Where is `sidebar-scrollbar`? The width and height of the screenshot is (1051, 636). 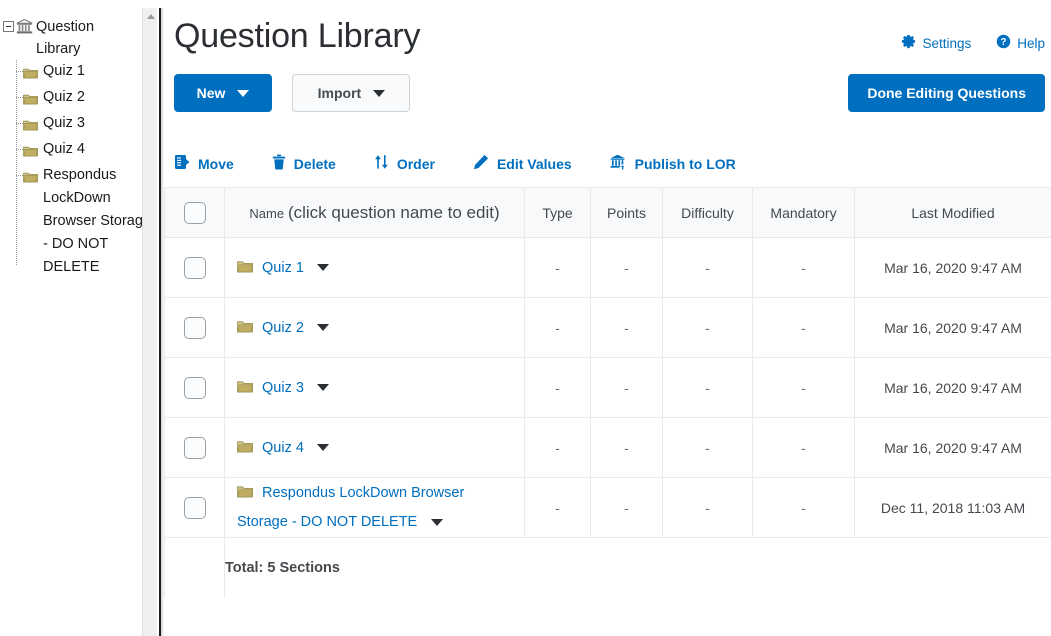 sidebar-scrollbar is located at coordinates (149, 322).